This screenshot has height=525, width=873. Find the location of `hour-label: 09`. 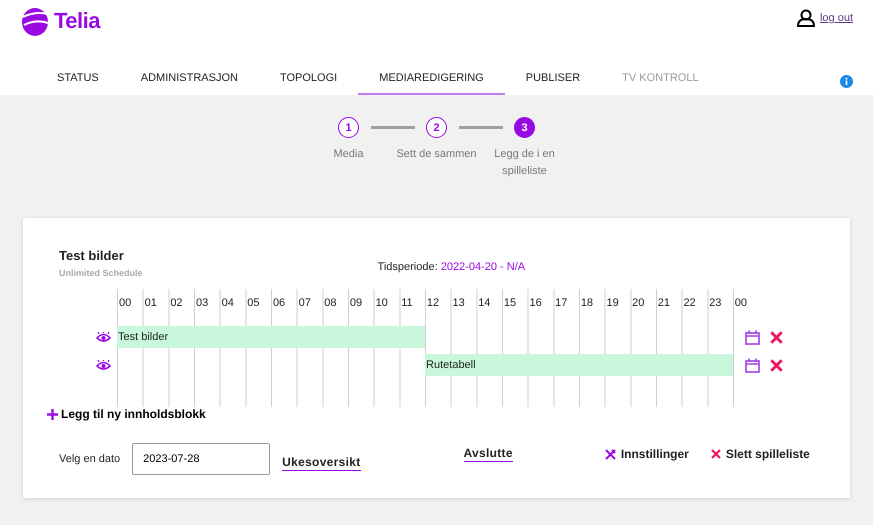

hour-label: 09 is located at coordinates (356, 303).